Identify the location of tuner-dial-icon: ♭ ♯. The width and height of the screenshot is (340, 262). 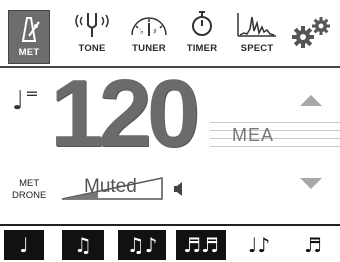
(149, 24).